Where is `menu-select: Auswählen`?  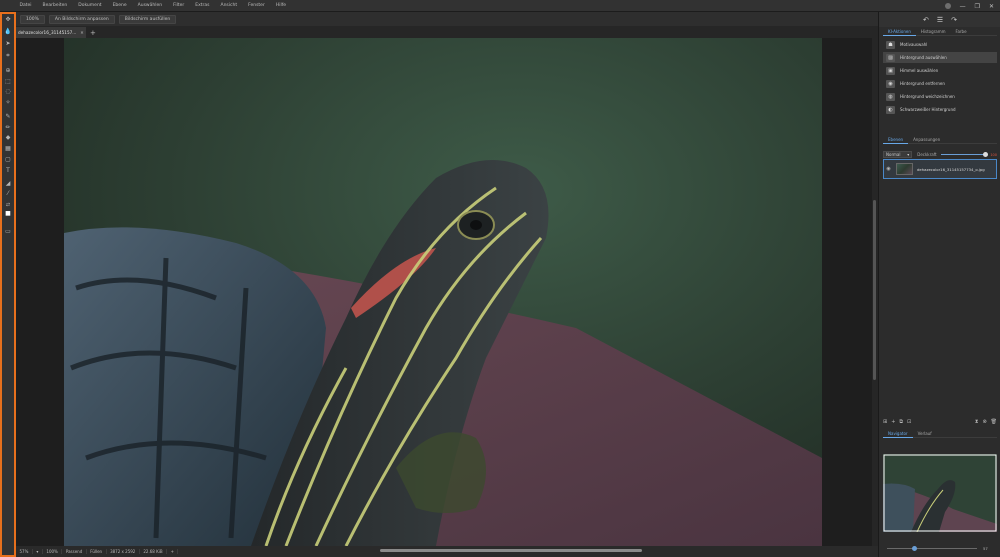
menu-select: Auswählen is located at coordinates (149, 5).